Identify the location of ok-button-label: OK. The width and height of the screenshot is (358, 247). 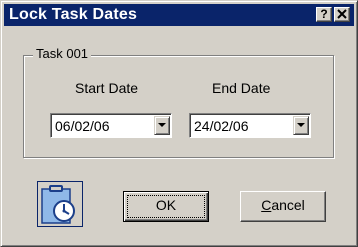
(166, 205).